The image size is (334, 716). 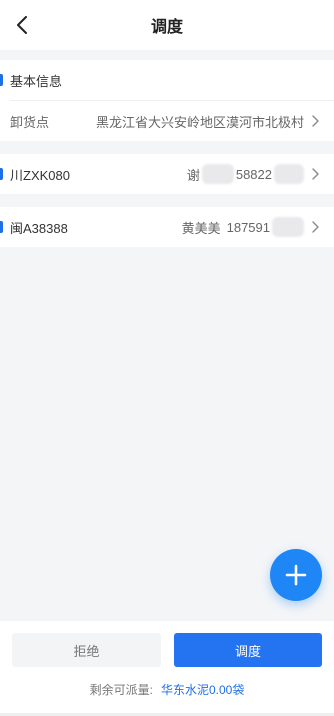 I want to click on nav-bar: 调度, so click(x=167, y=25).